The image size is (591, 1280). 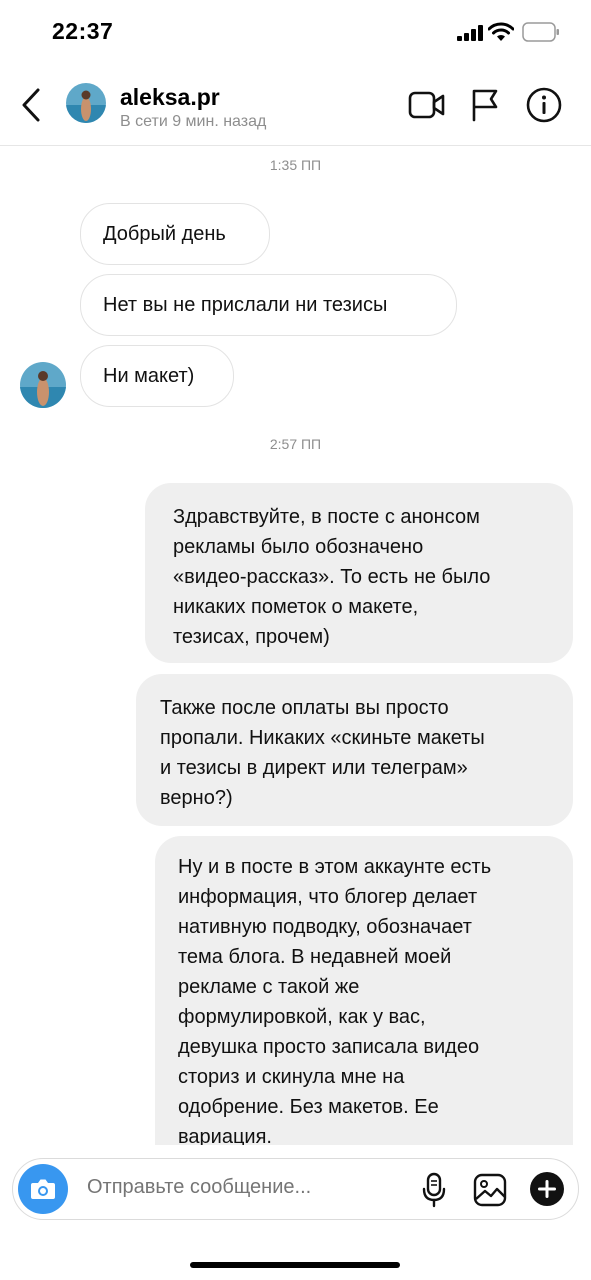 I want to click on message-line: одобрение. Без макетов. Ее, so click(x=308, y=1107).